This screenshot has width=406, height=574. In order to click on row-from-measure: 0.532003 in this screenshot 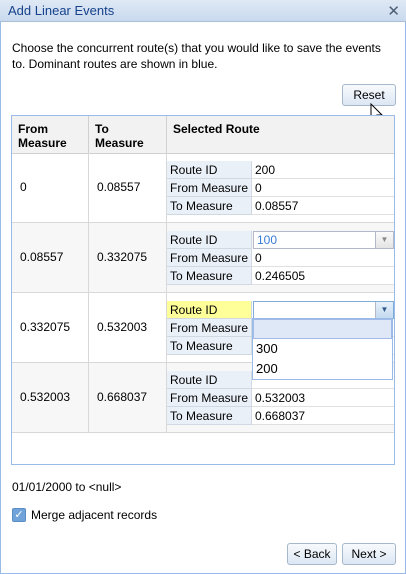, I will do `click(50, 397)`.